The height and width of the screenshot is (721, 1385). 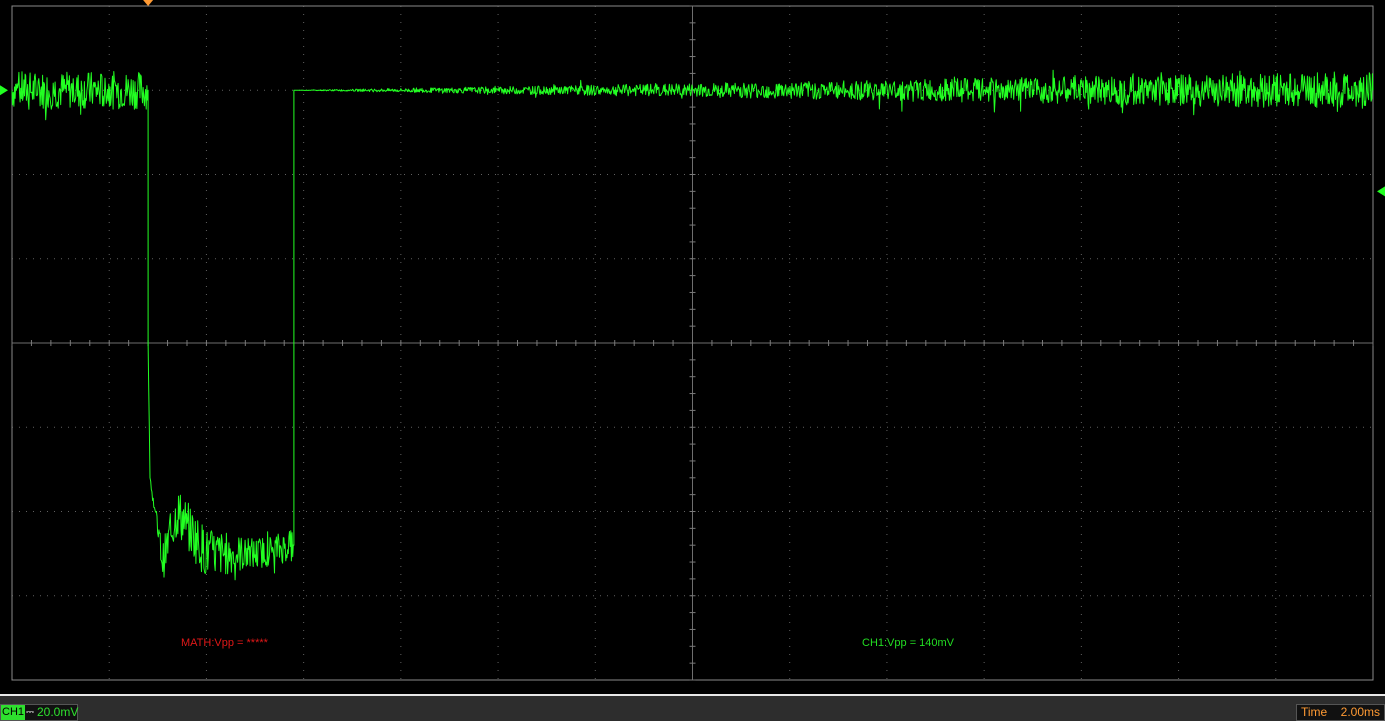 I want to click on time-label: Time, so click(x=1314, y=712).